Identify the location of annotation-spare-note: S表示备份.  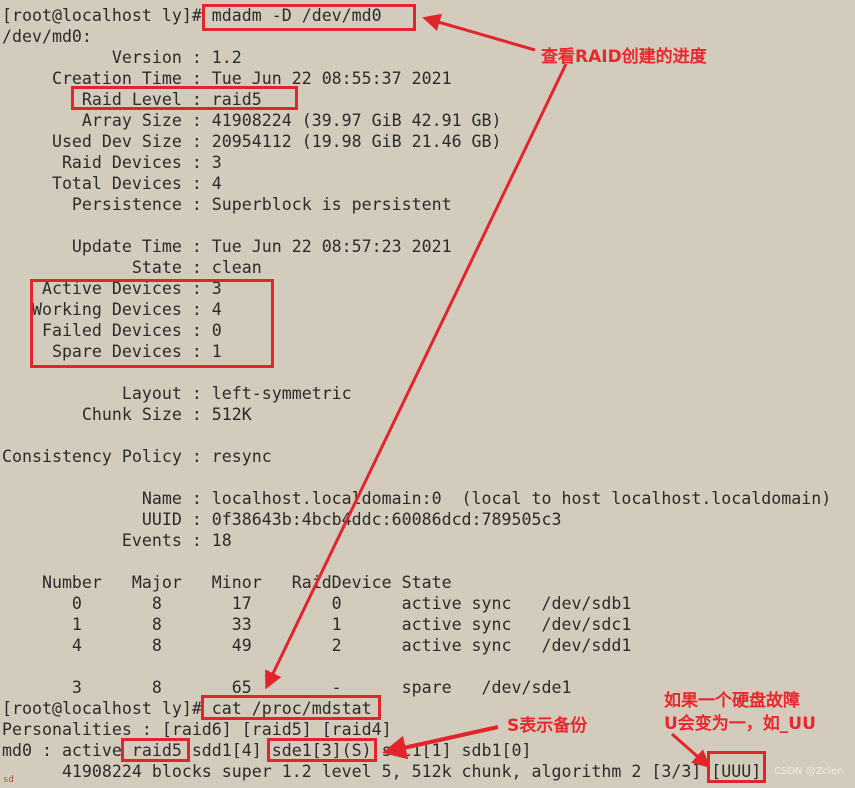
(547, 726).